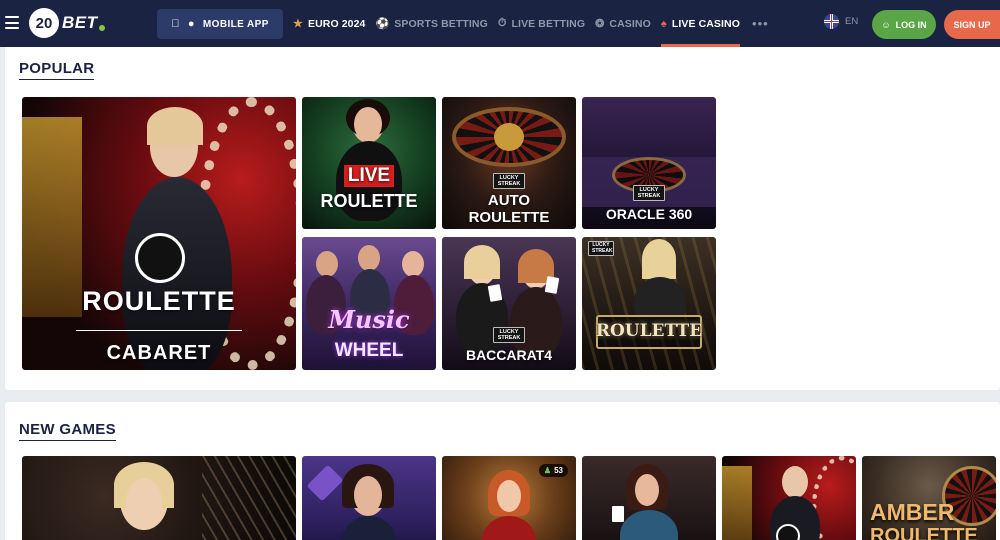 This screenshot has height=540, width=1000. I want to click on roulette-wheel-icon: ❂, so click(600, 24).